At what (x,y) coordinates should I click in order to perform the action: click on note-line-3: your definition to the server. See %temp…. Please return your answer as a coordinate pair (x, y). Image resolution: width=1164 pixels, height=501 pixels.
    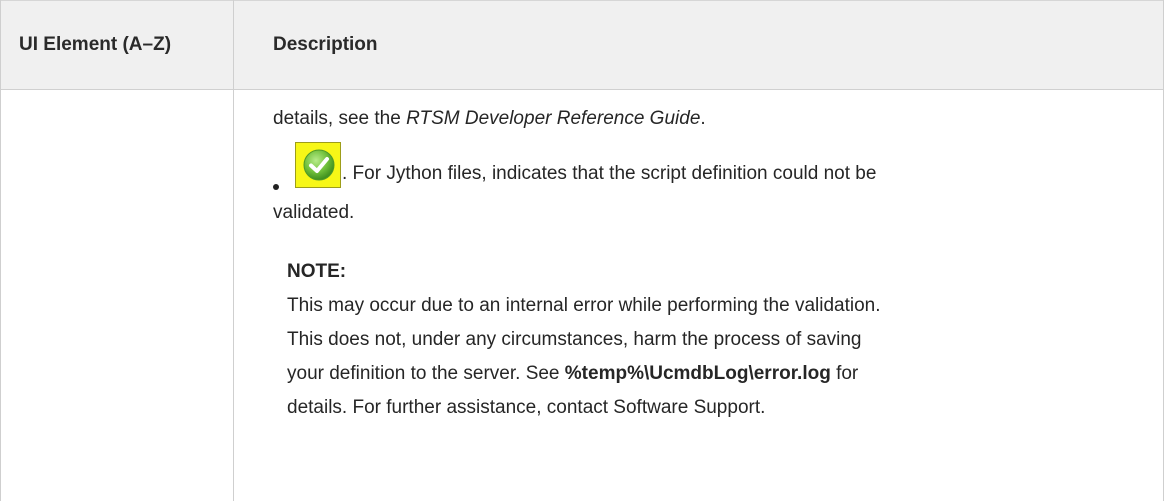
    Looking at the image, I should click on (712, 374).